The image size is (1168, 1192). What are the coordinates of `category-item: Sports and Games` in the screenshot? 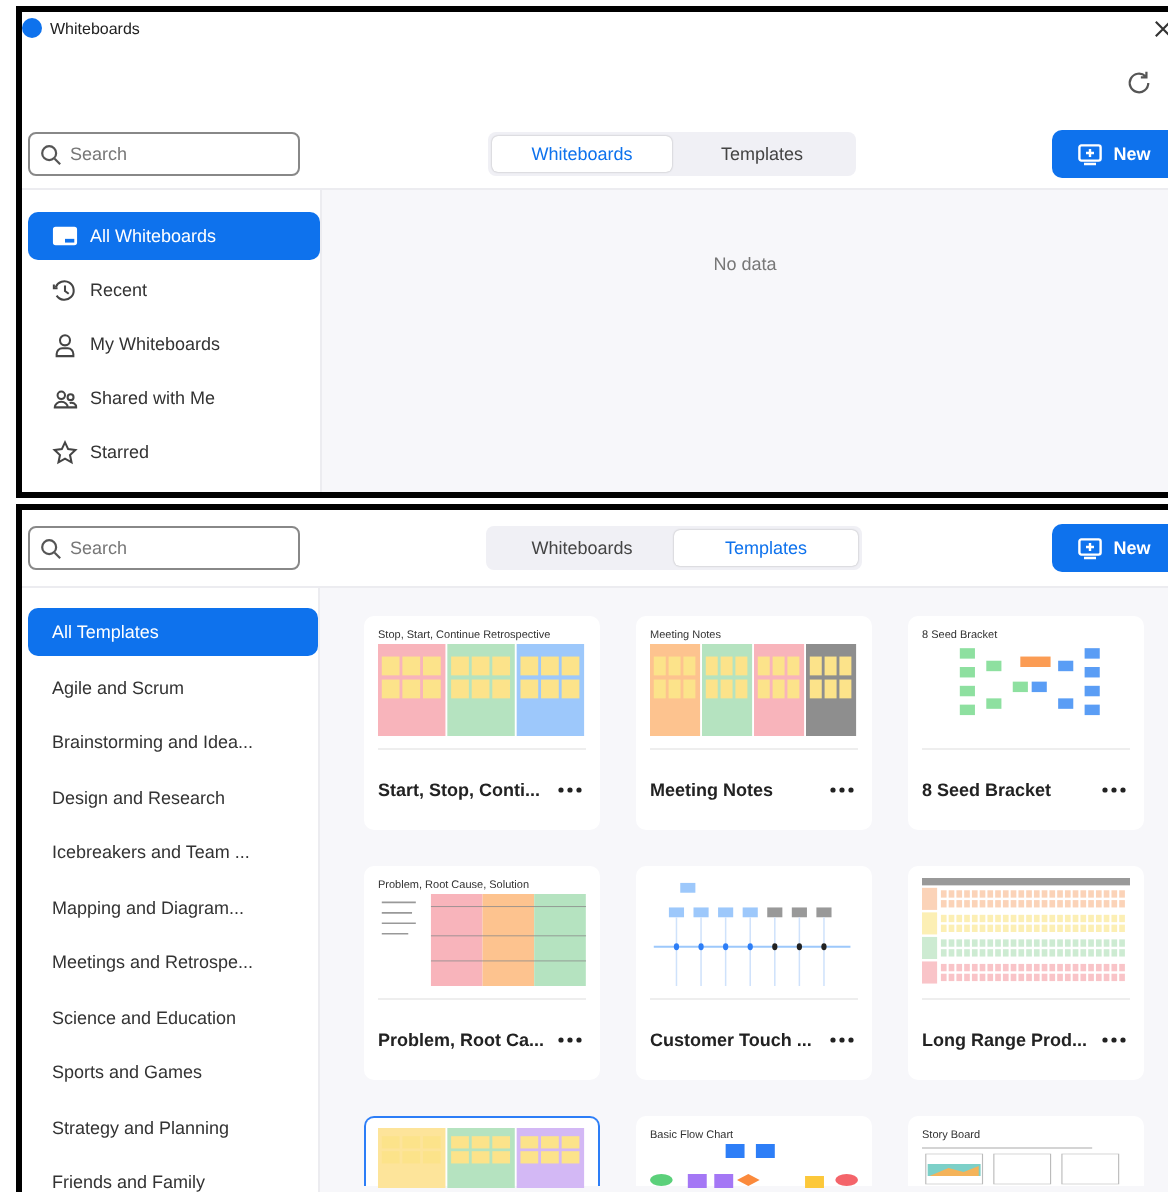 It's located at (173, 1072).